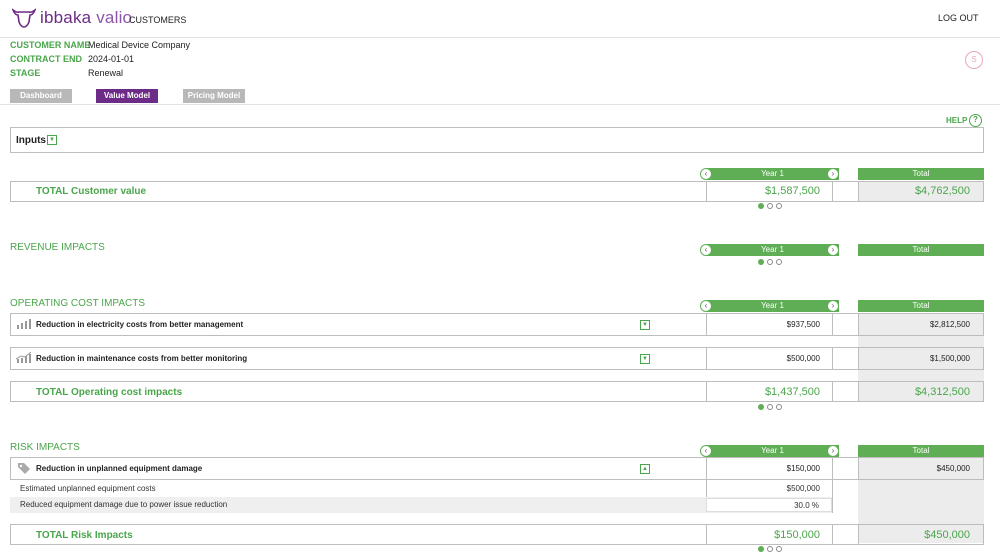  What do you see at coordinates (769, 505) in the screenshot?
I see `sub-item-input: 30.0 %` at bounding box center [769, 505].